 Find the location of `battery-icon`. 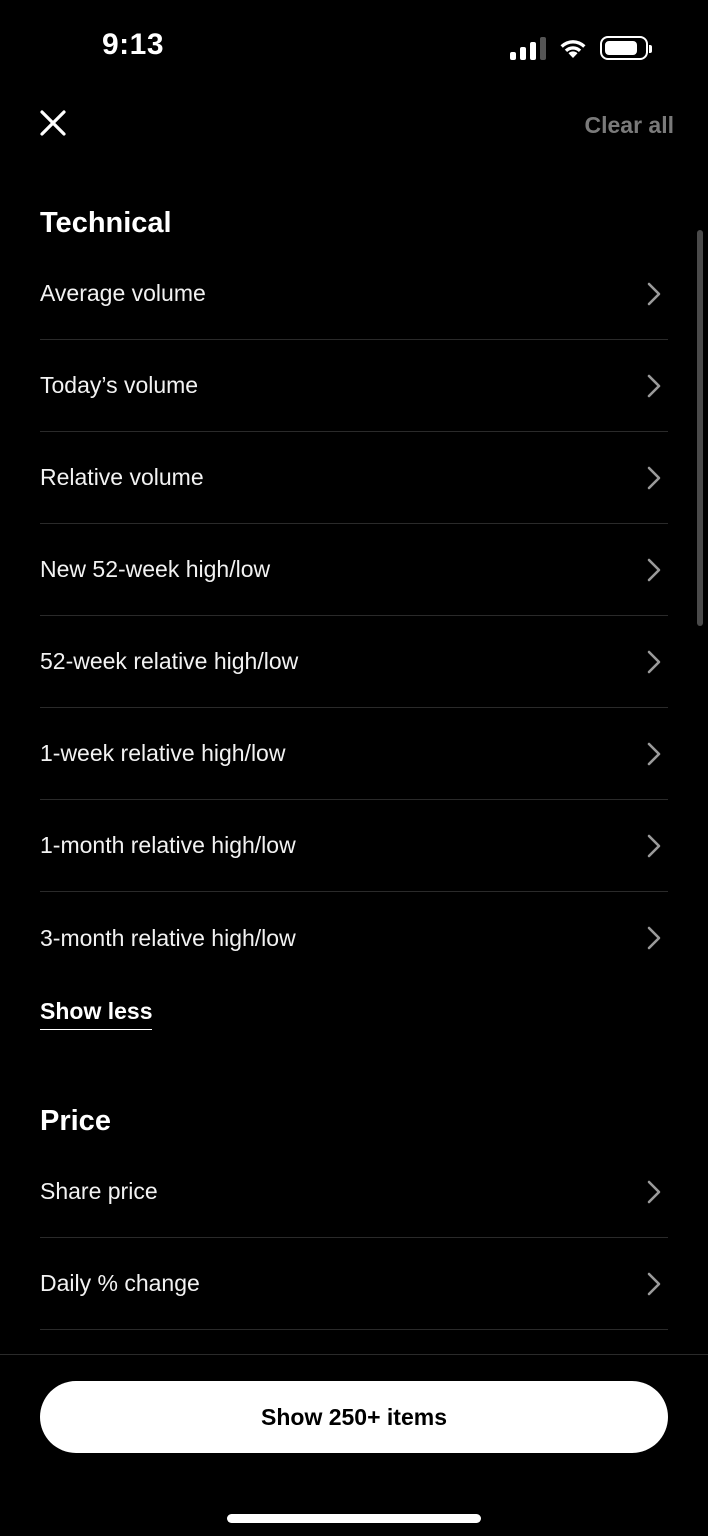

battery-icon is located at coordinates (626, 48).